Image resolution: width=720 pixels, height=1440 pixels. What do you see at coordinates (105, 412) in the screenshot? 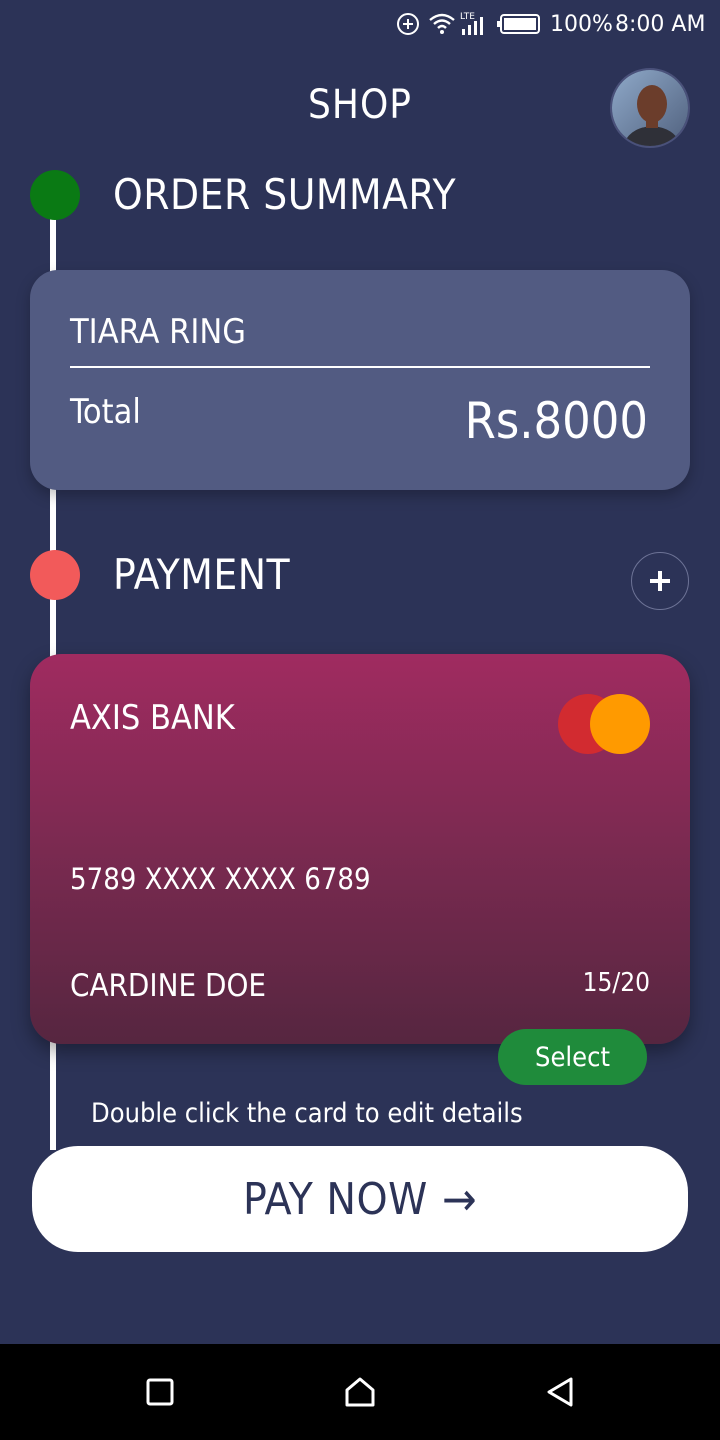
I see `total-label: Total` at bounding box center [105, 412].